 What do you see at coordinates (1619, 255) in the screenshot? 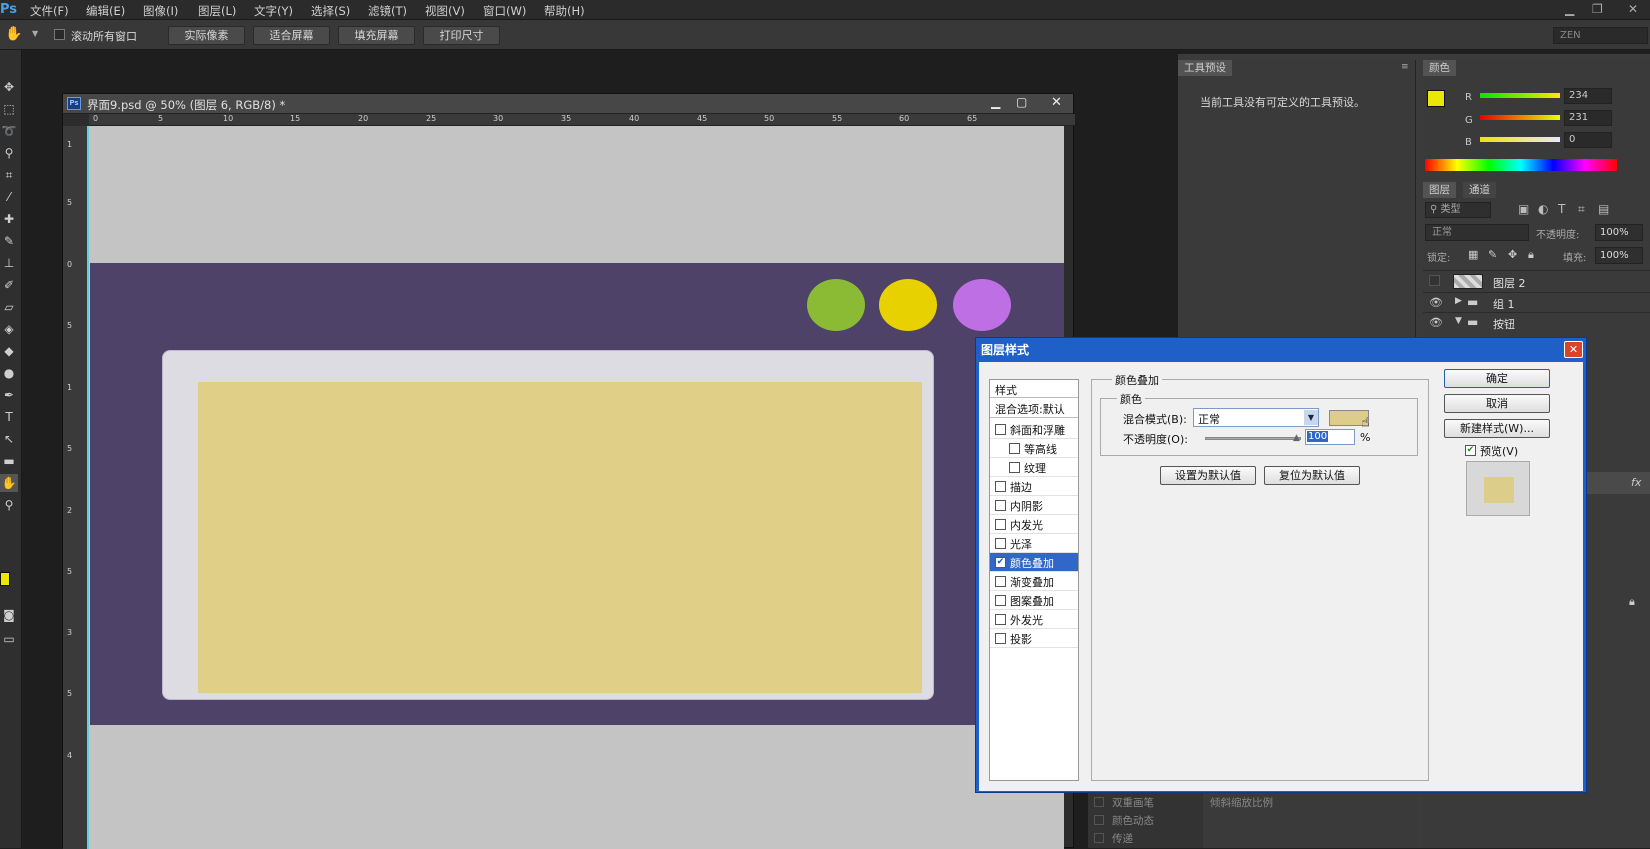
I see `fill-input: 100%` at bounding box center [1619, 255].